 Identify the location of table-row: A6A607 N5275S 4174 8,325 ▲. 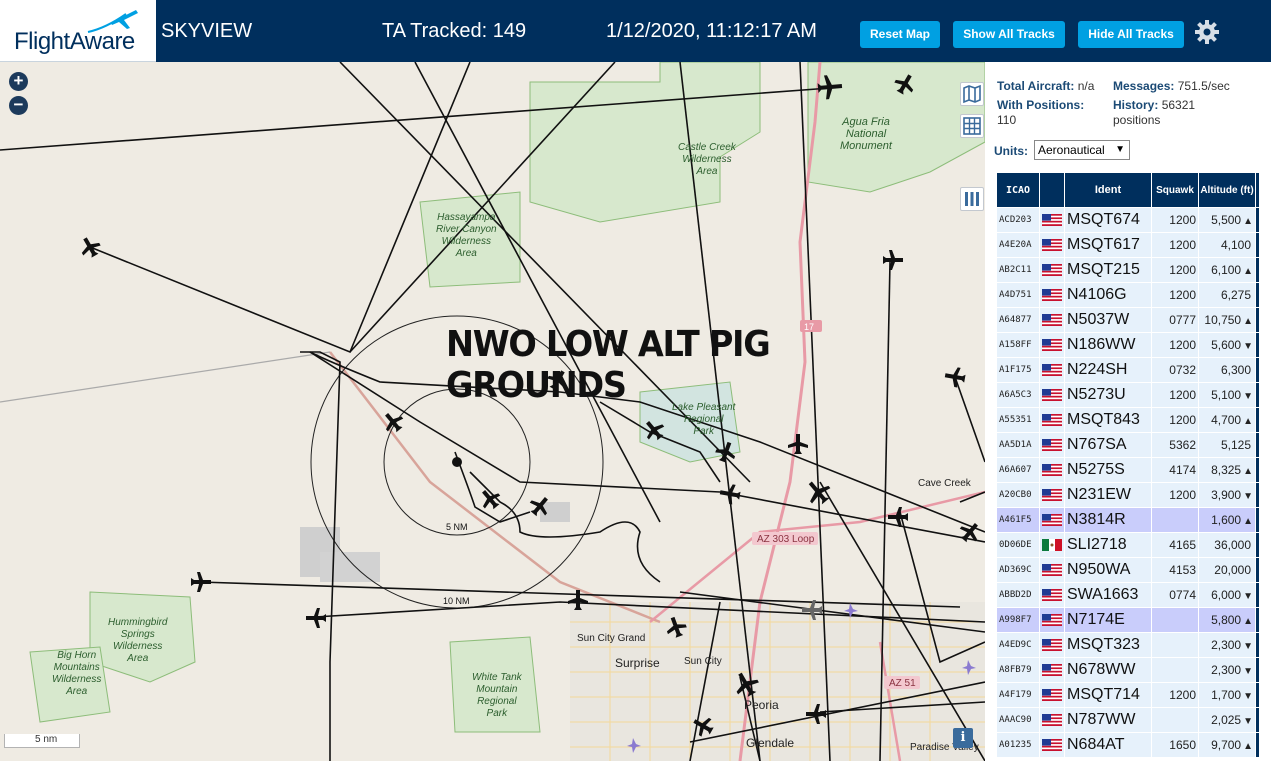
(1128, 470).